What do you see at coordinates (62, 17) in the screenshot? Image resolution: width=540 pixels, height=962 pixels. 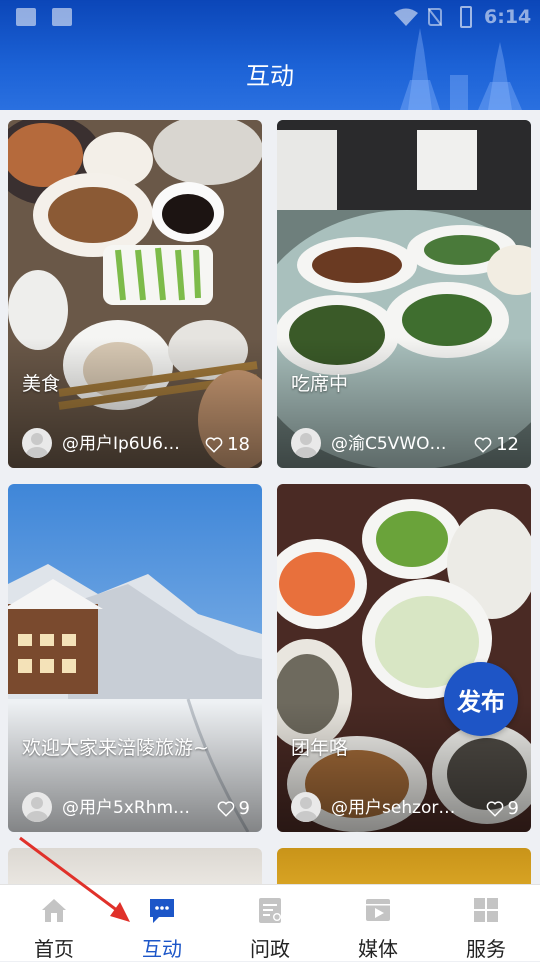 I see `app-notification-icon` at bounding box center [62, 17].